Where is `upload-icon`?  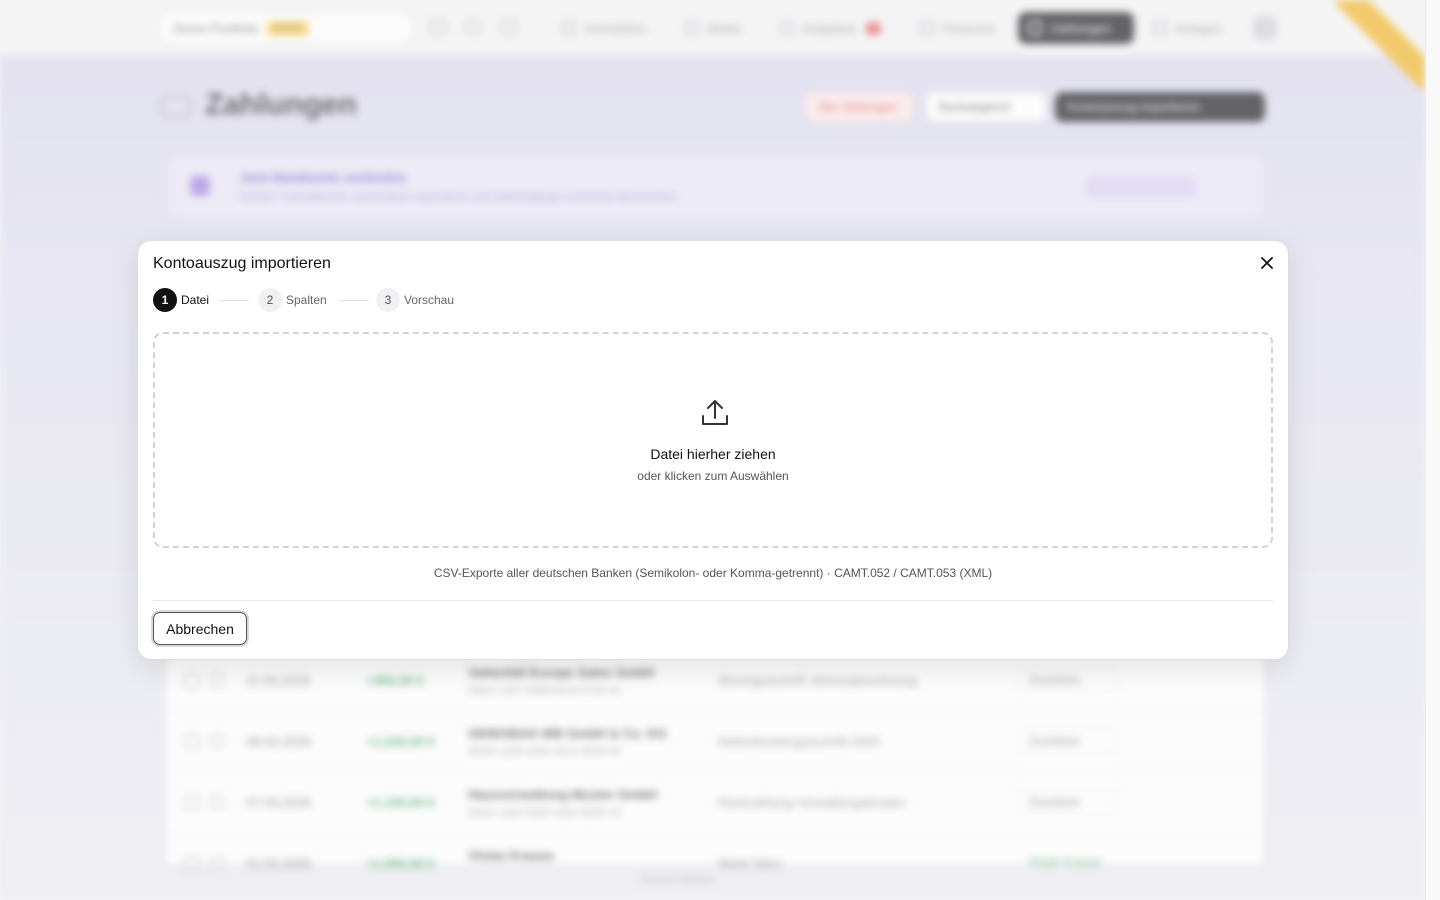
upload-icon is located at coordinates (715, 412).